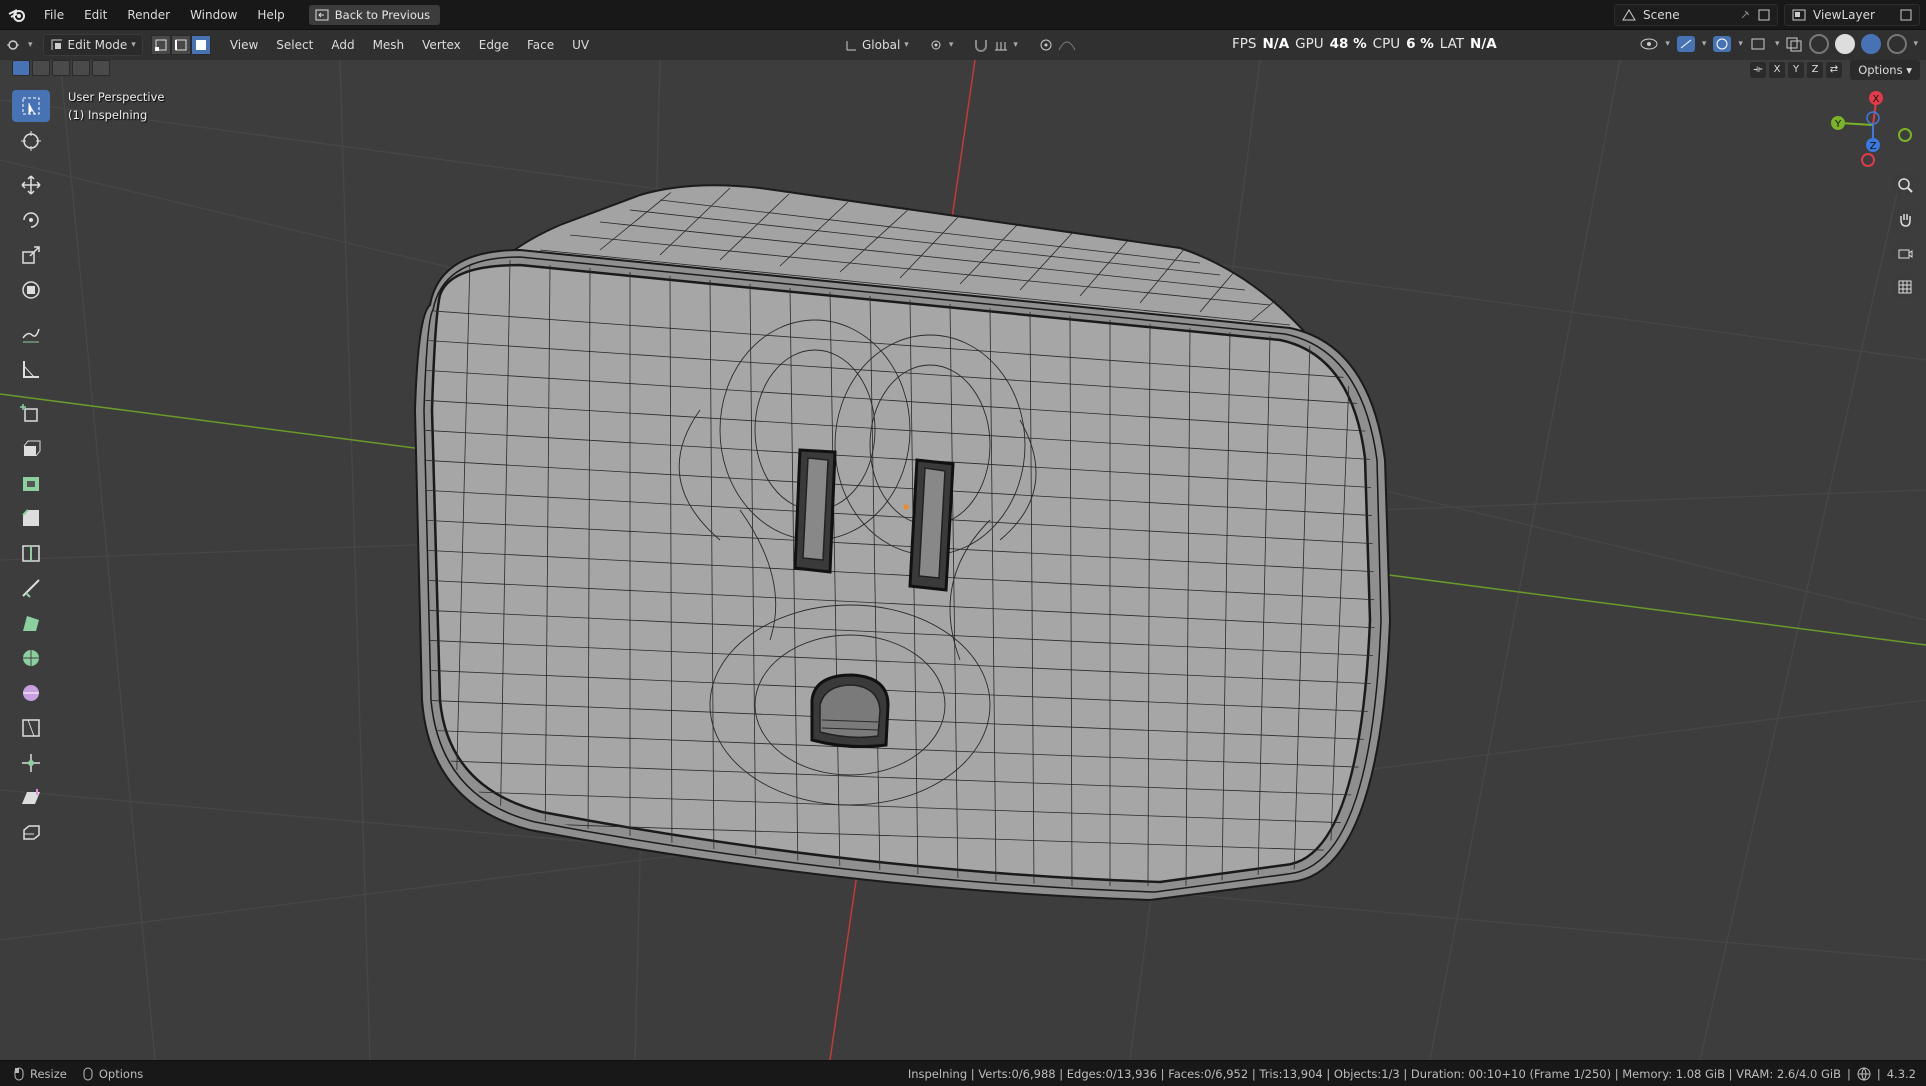  Describe the element at coordinates (160, 45) in the screenshot. I see `vertex-select-icon` at that location.